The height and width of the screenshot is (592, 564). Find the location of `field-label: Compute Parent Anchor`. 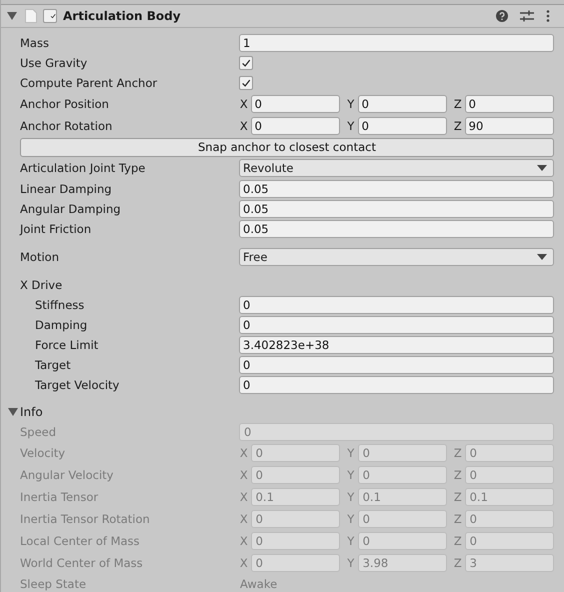

field-label: Compute Parent Anchor is located at coordinates (89, 83).